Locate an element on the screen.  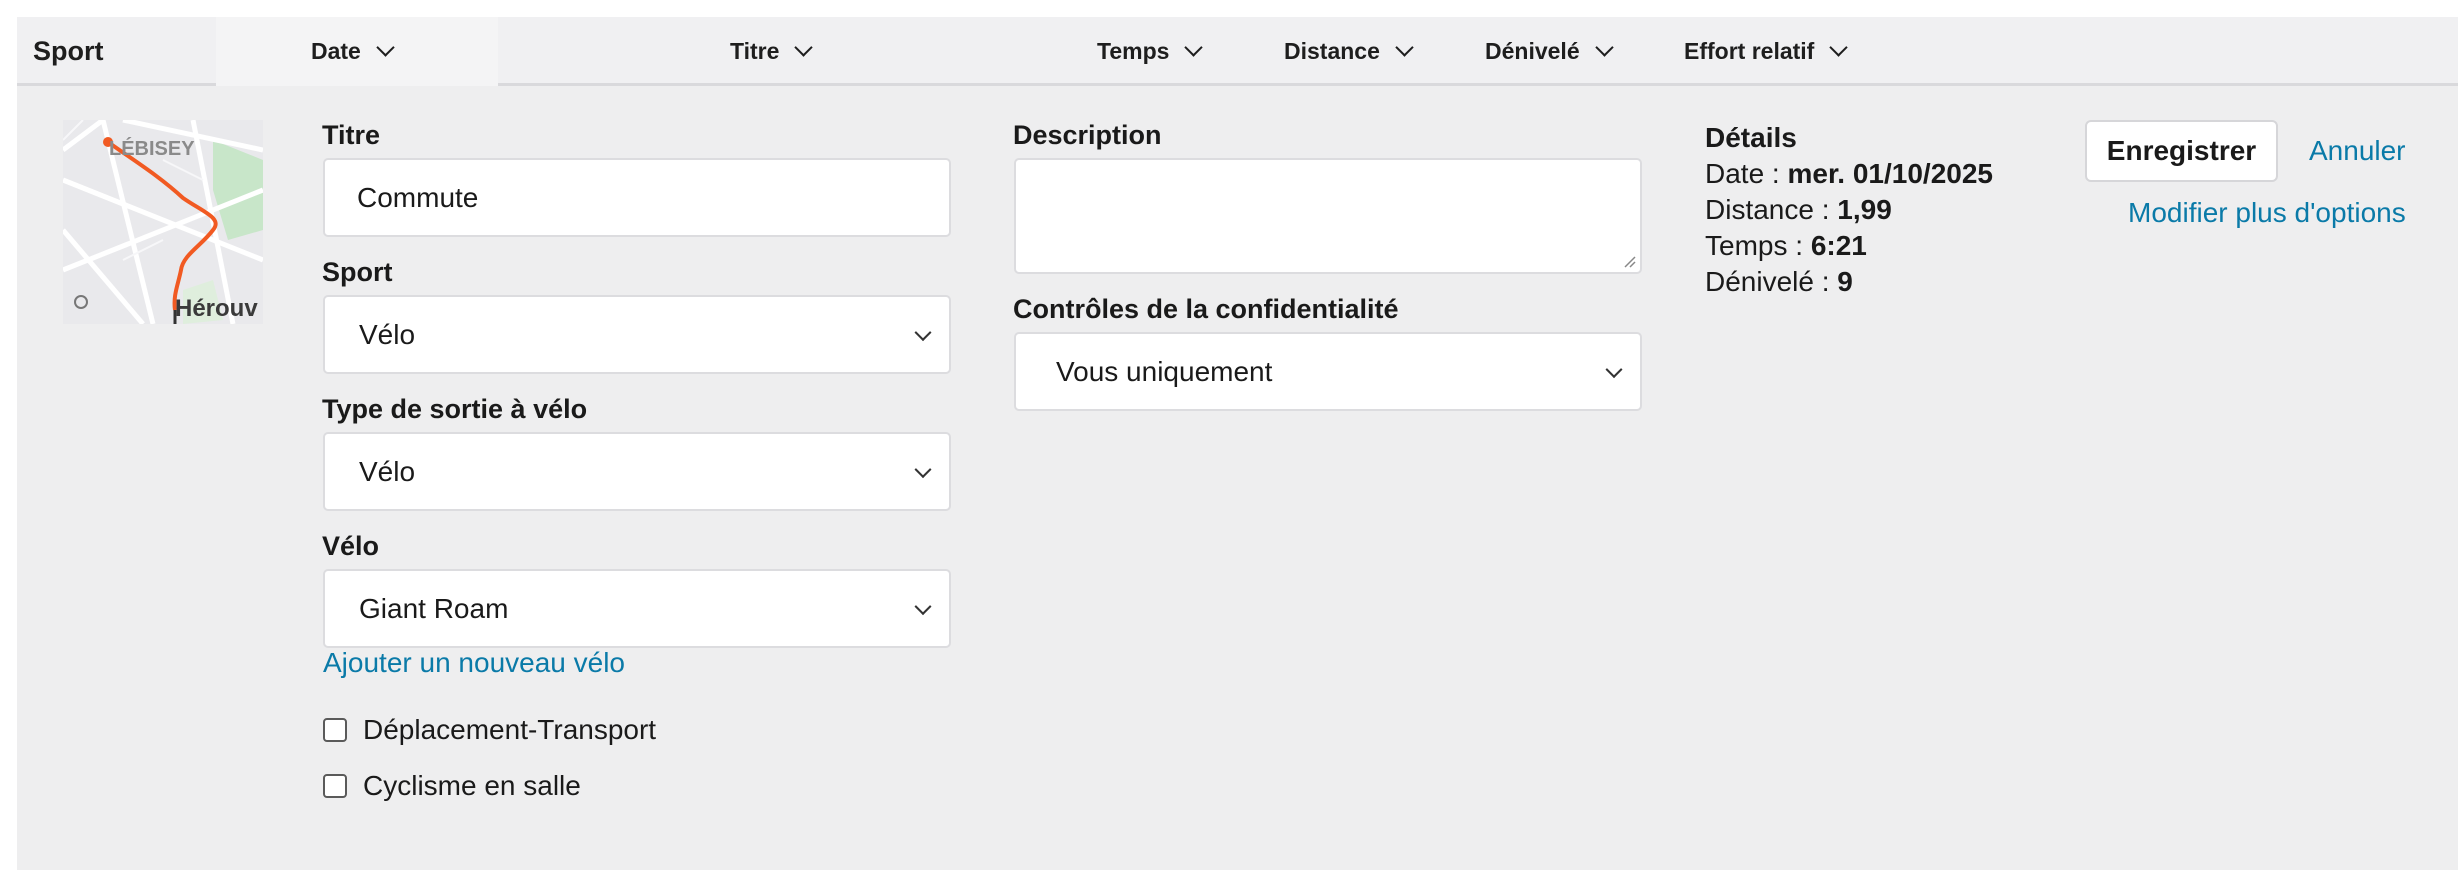
details-temps-label: Temps : is located at coordinates (1758, 245).